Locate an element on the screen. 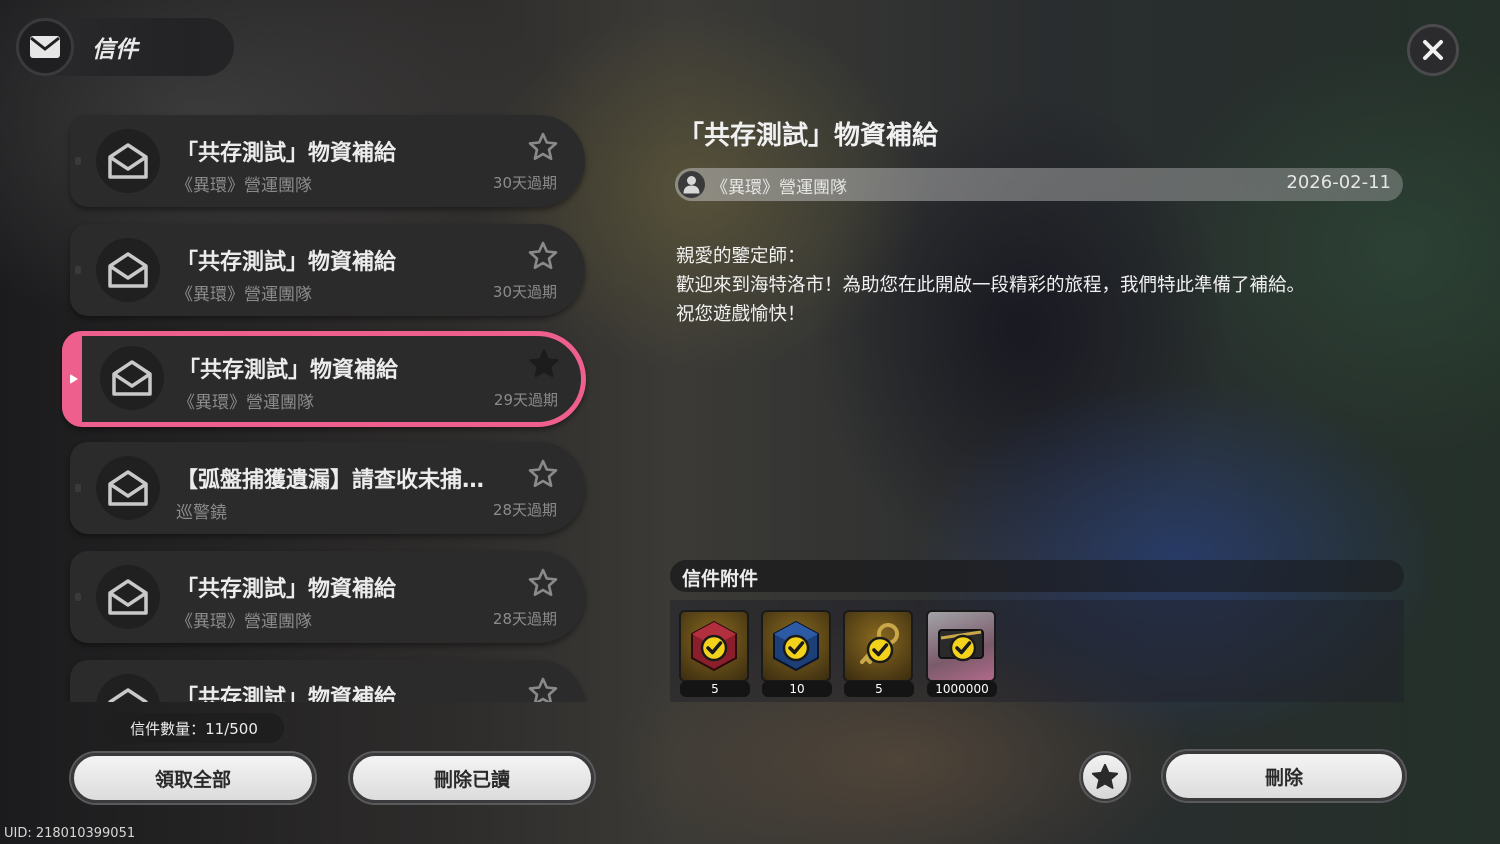 The height and width of the screenshot is (844, 1500). mail-body-line: 親愛的鑒定師： is located at coordinates (741, 256).